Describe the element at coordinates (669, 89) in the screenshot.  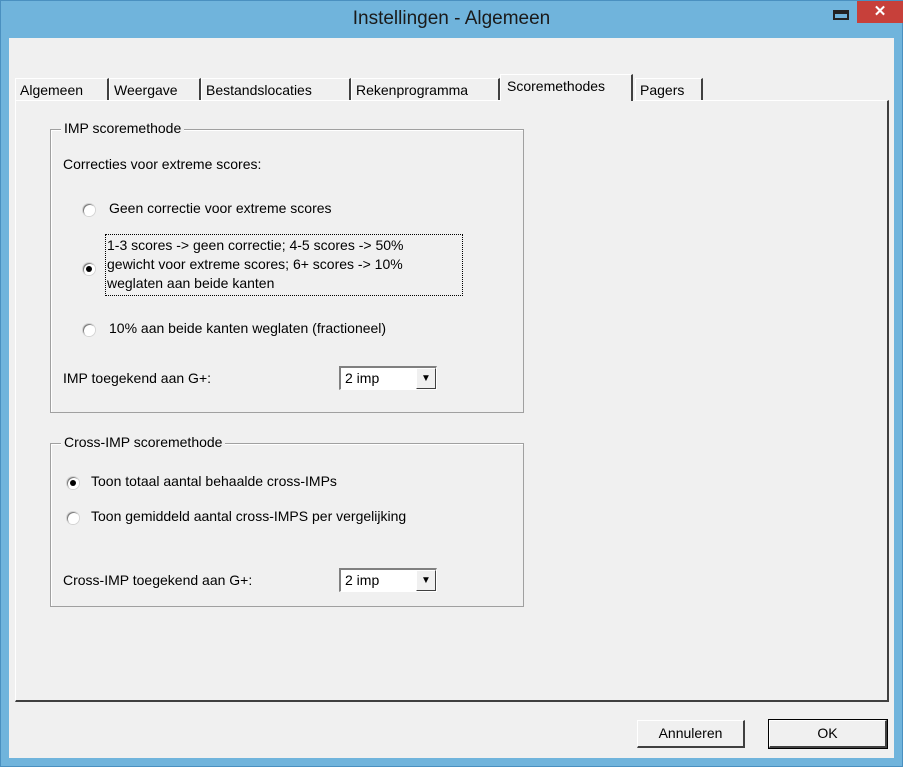
I see `tab-pagers: Pagers` at that location.